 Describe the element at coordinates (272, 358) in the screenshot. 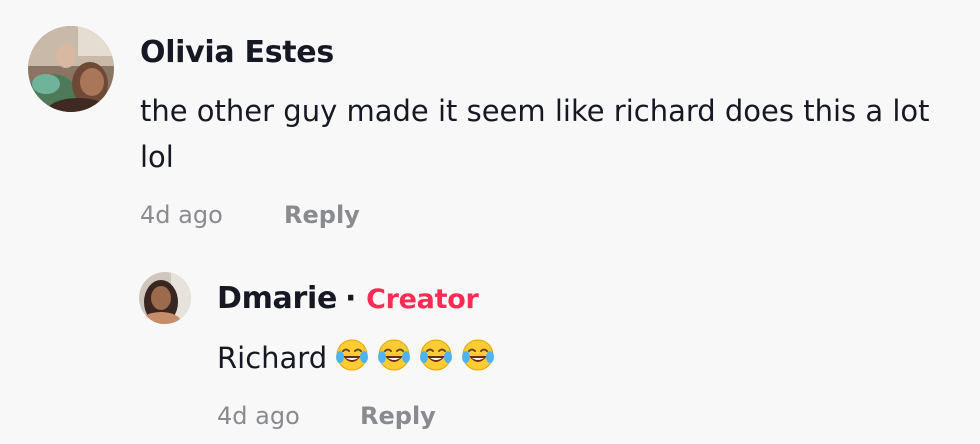

I see `reply-text: Richard` at that location.